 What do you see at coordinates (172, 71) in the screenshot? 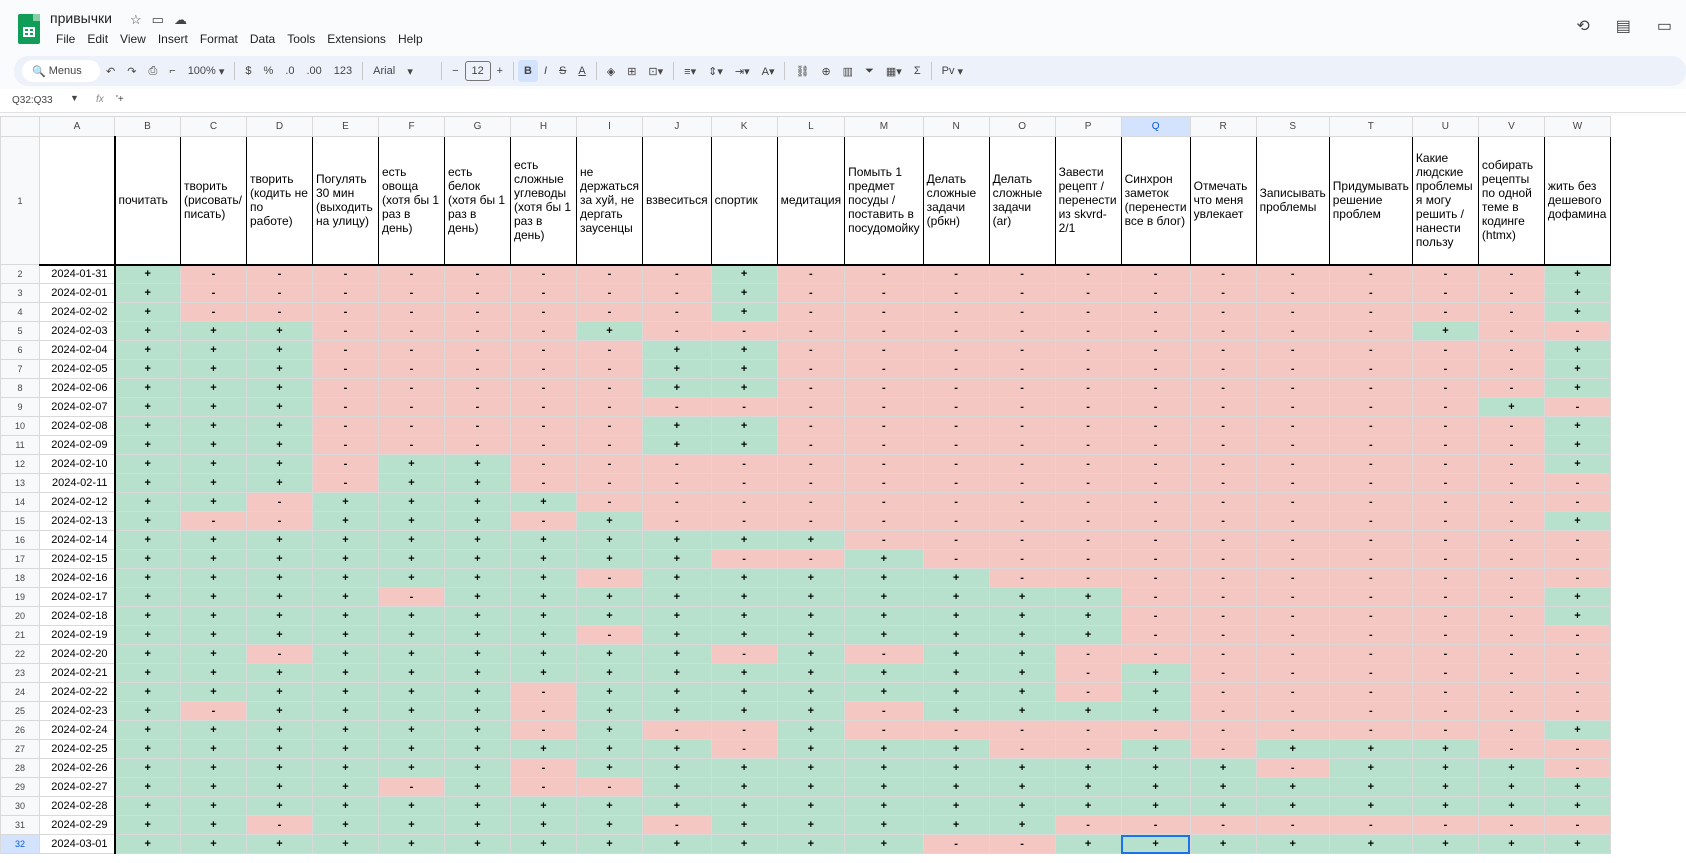
I see `paint-format-icon: ⌐` at bounding box center [172, 71].